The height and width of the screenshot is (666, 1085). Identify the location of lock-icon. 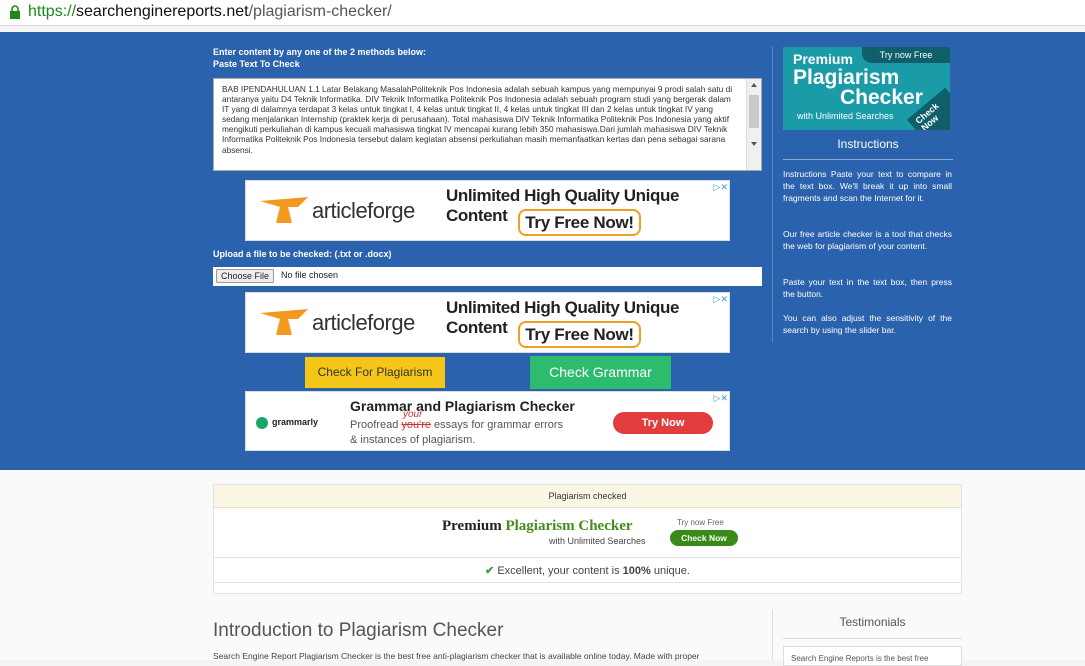
(15, 12).